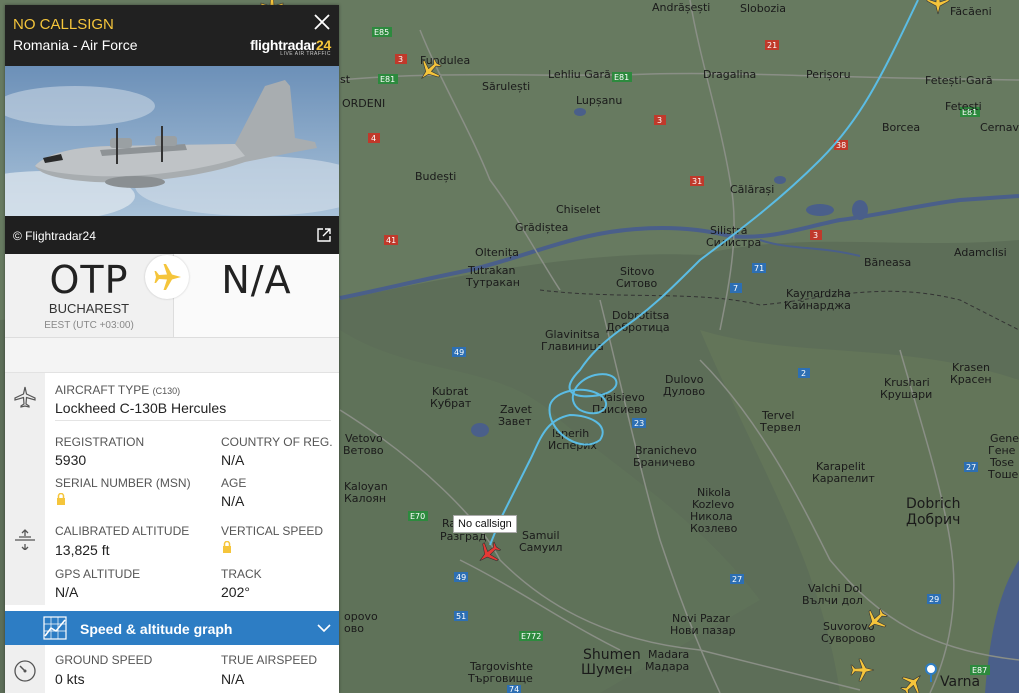 The image size is (1019, 693). What do you see at coordinates (277, 442) in the screenshot?
I see `country-label: COUNTRY OF REG.` at bounding box center [277, 442].